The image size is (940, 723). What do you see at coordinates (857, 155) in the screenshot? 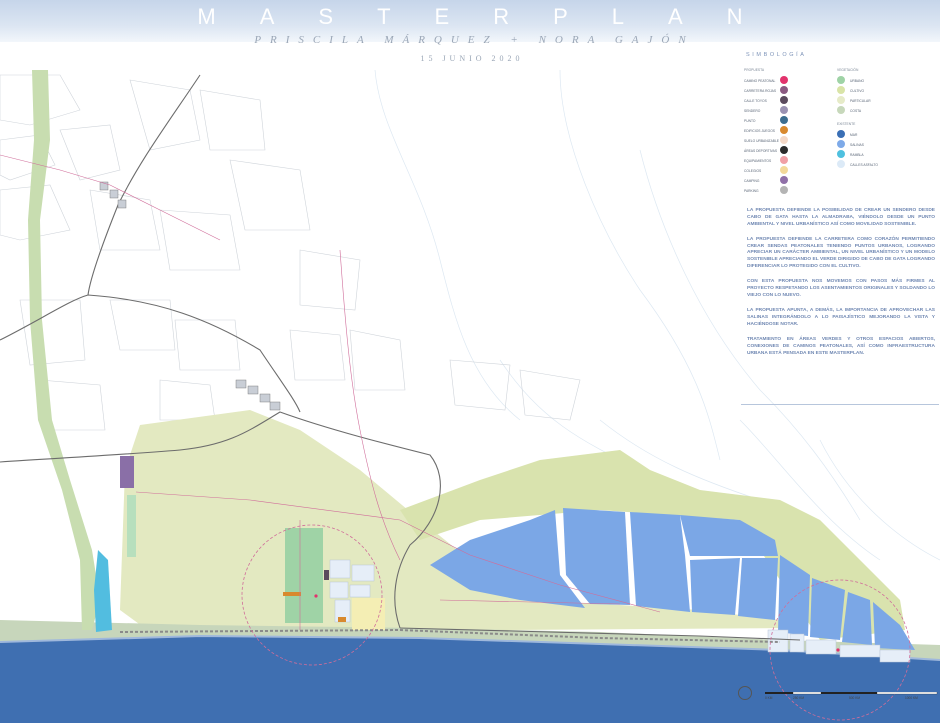
I see `legend-item-label: RAMBLA` at bounding box center [857, 155].